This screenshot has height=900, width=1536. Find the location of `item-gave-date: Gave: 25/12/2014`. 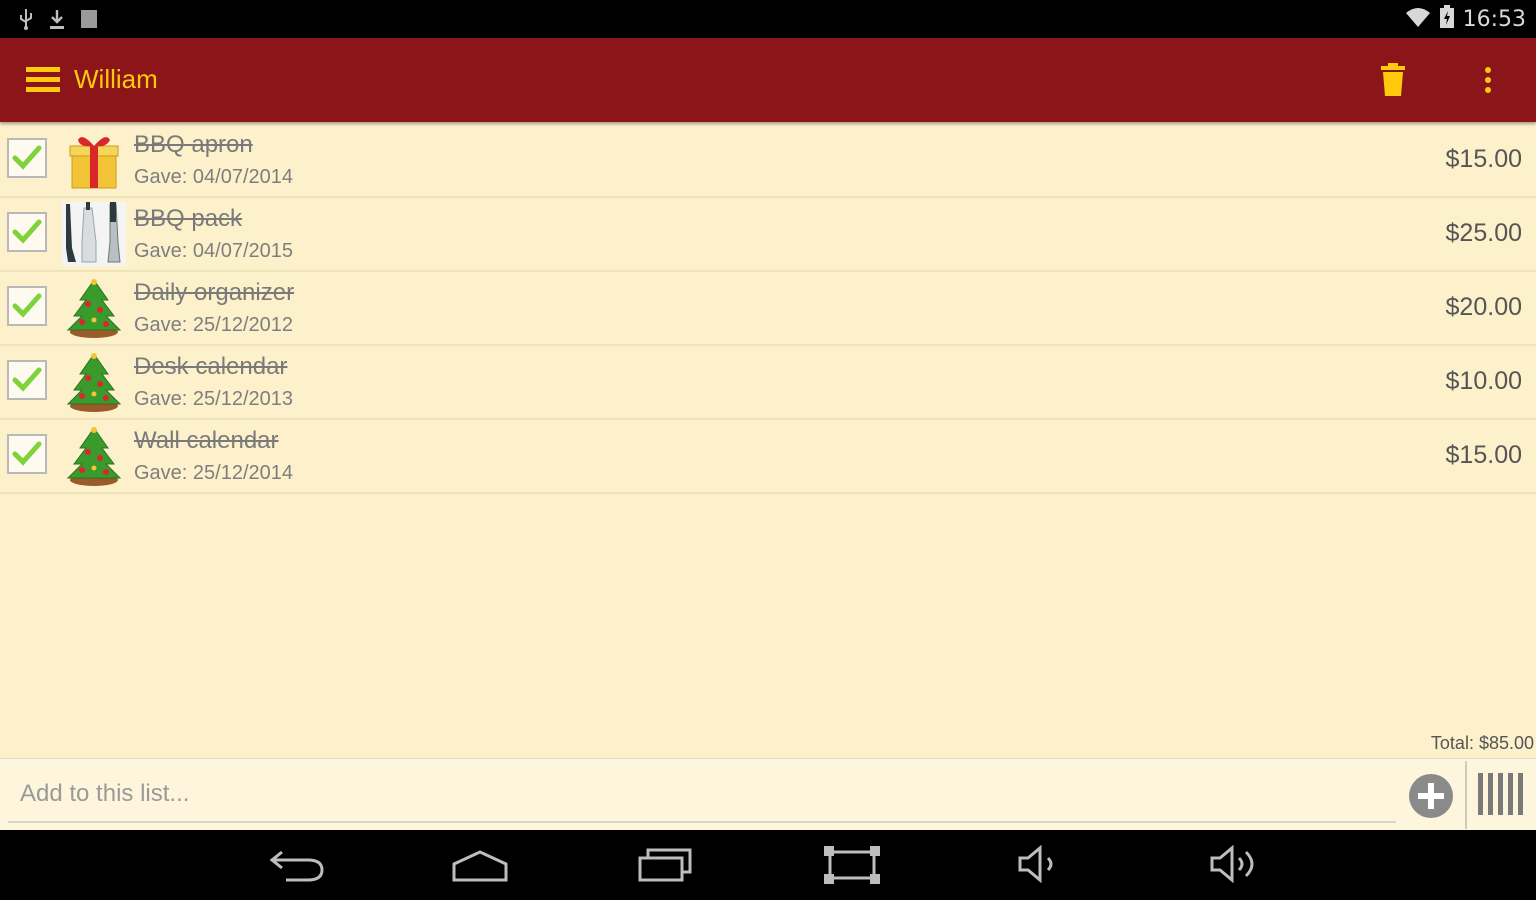

item-gave-date: Gave: 25/12/2014 is located at coordinates (214, 473).